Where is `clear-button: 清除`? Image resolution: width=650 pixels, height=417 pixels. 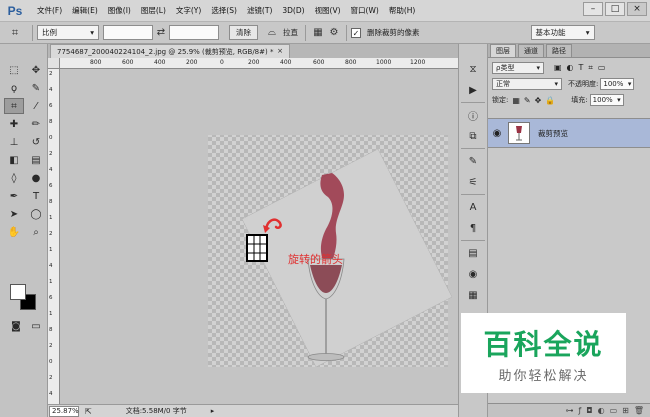
clear-button: 清除 is located at coordinates (243, 32).